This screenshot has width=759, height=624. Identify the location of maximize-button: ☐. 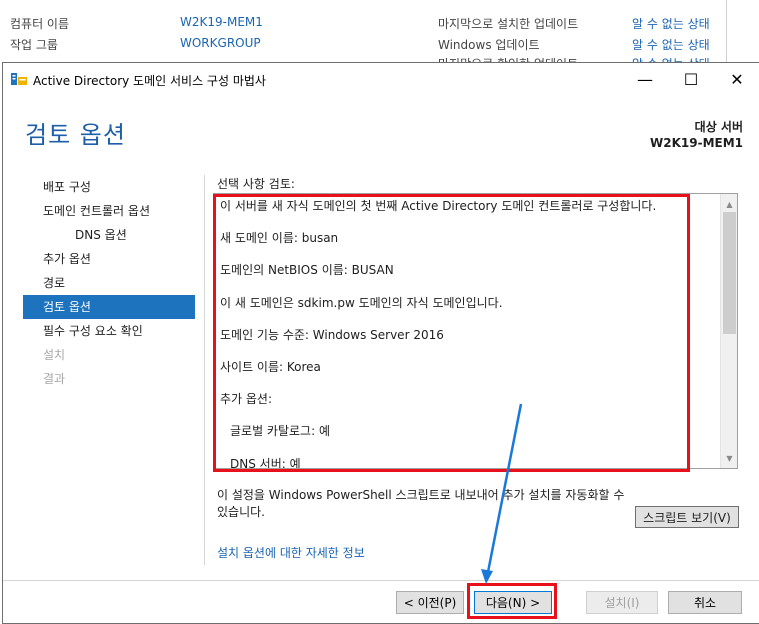
(691, 79).